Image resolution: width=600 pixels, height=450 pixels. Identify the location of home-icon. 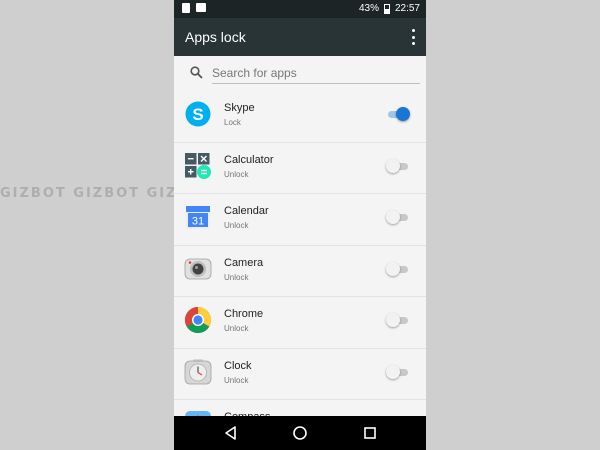
(300, 433).